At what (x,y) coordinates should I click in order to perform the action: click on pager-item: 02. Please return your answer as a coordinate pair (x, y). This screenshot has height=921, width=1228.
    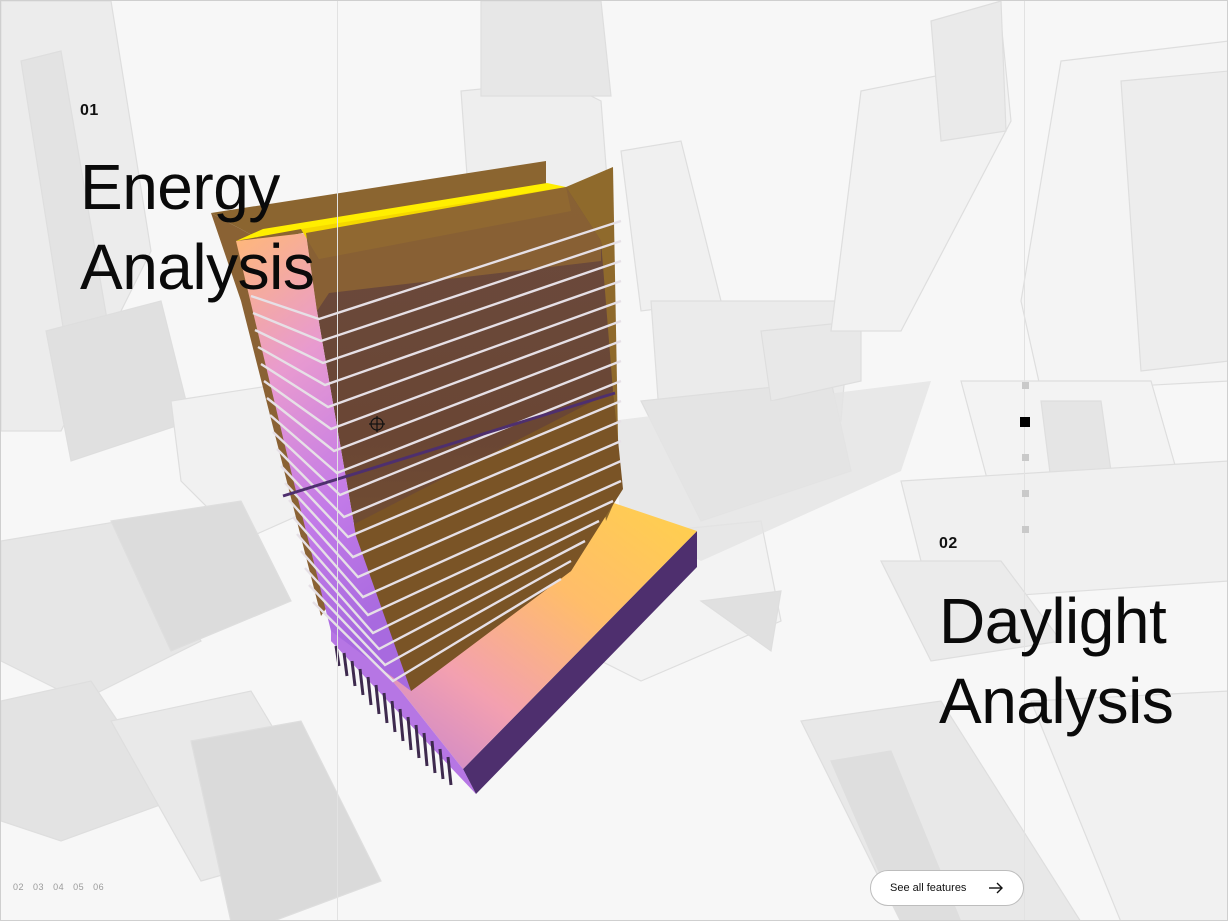
    Looking at the image, I should click on (18, 887).